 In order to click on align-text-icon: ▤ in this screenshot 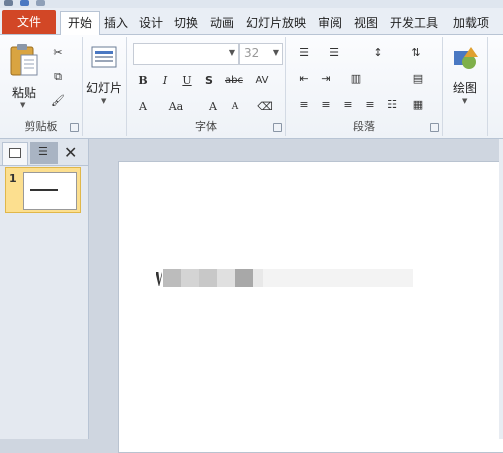, I will do `click(418, 79)`.